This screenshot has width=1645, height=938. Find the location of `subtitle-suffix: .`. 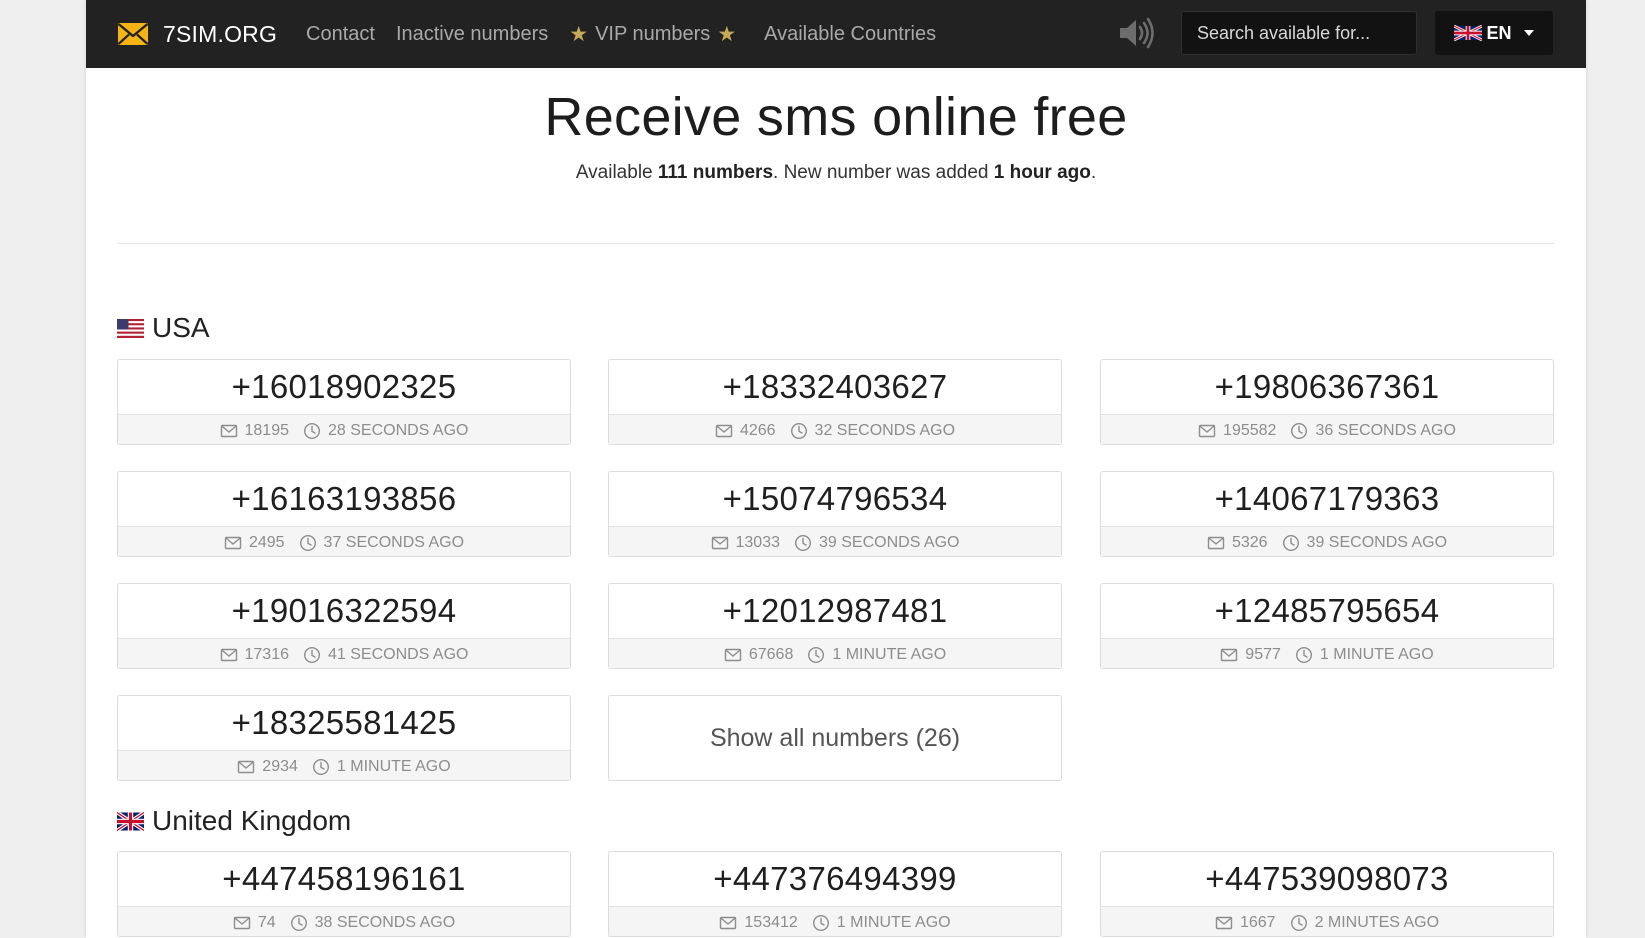

subtitle-suffix: . is located at coordinates (1093, 172).